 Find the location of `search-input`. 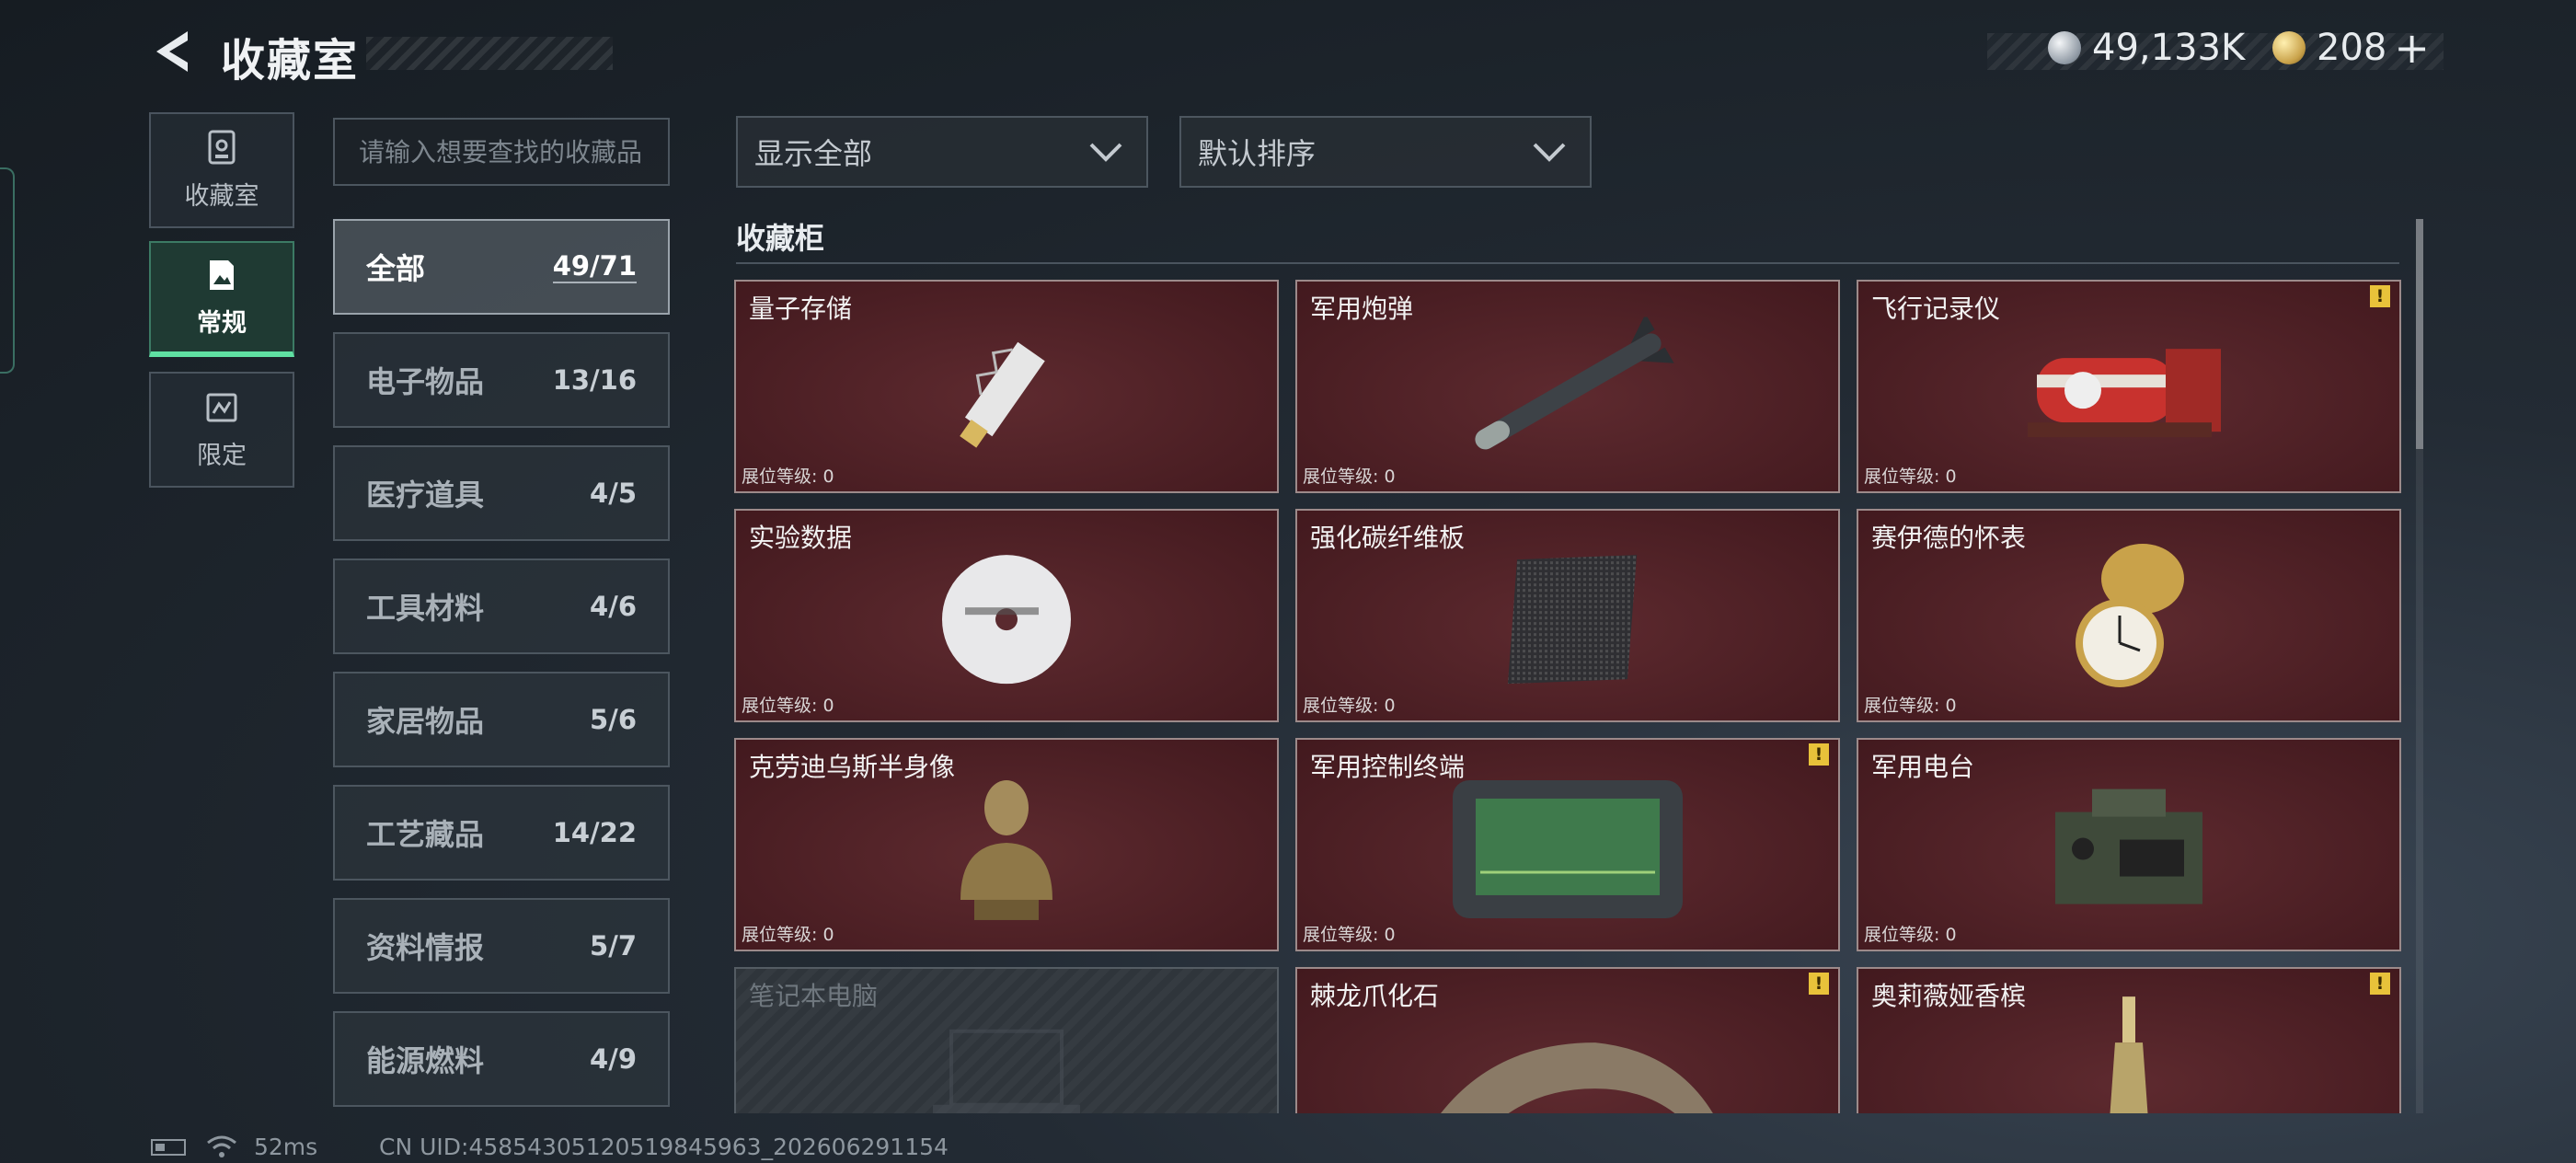

search-input is located at coordinates (501, 152).